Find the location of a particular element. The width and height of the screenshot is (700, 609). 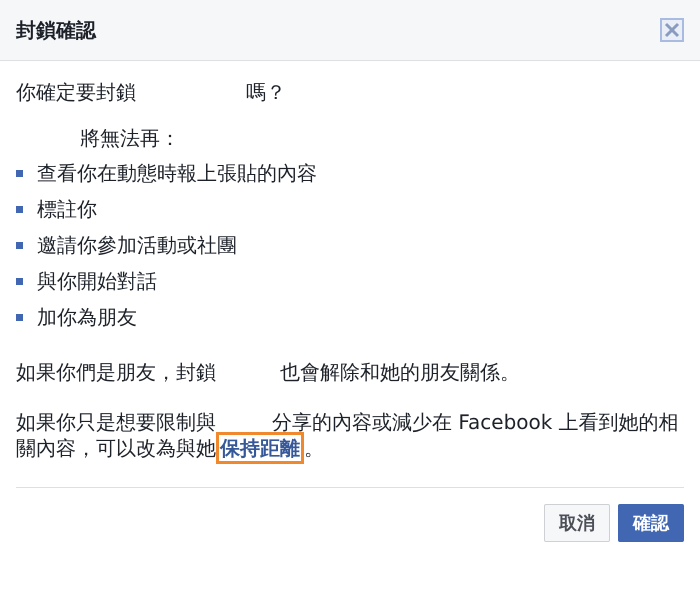

restriction-item: 標註你 is located at coordinates (67, 209).